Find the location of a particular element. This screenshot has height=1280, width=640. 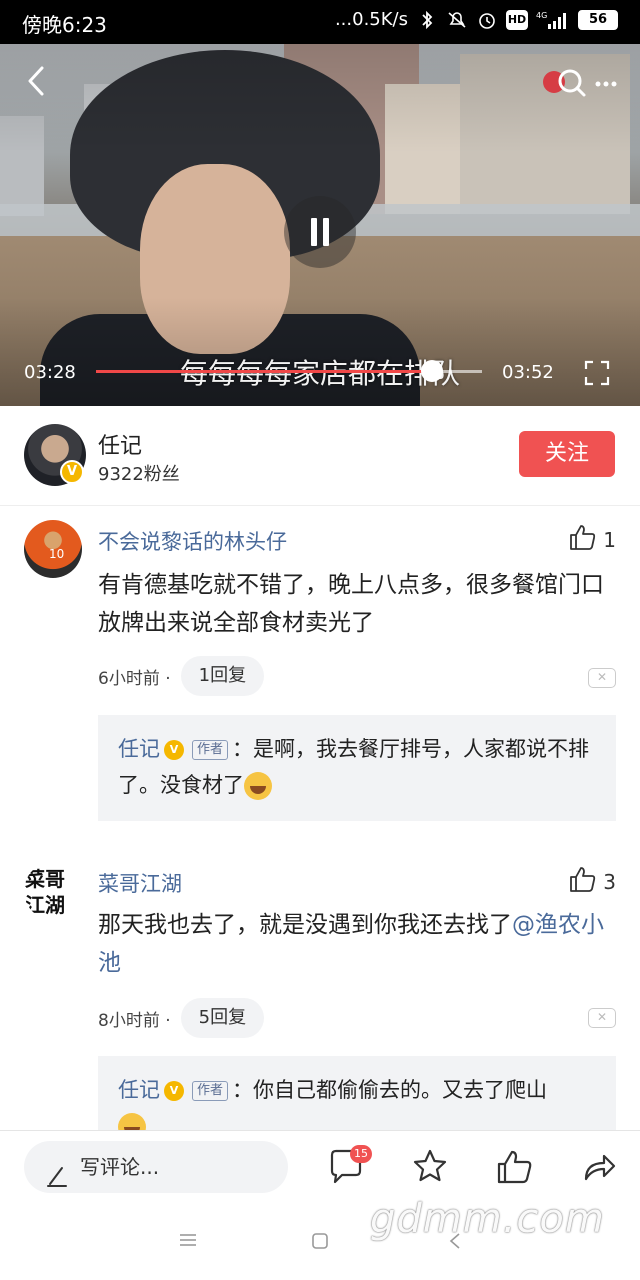

svg-text: 10 is located at coordinates (56, 554).